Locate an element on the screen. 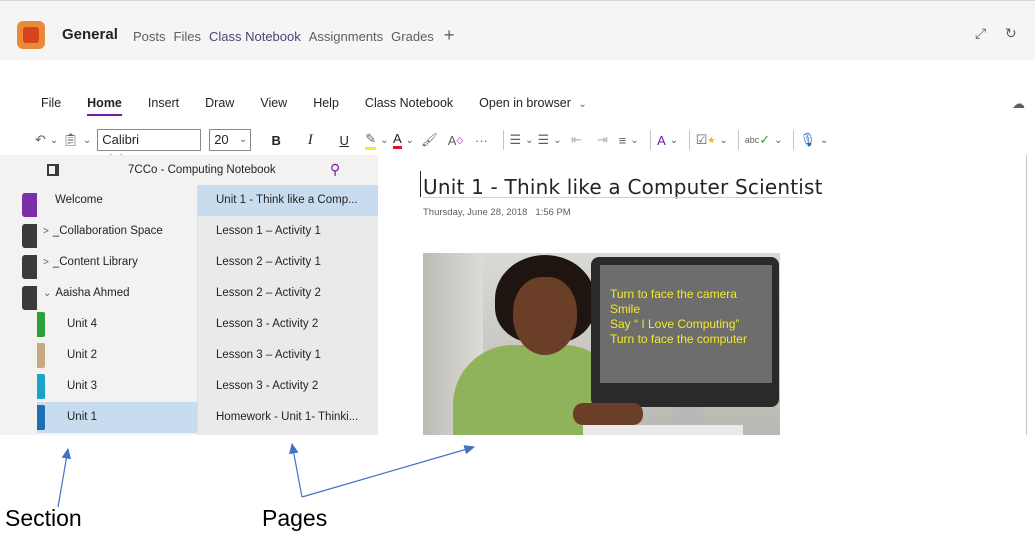  section-unit-4: Unit 4 is located at coordinates (117, 324).